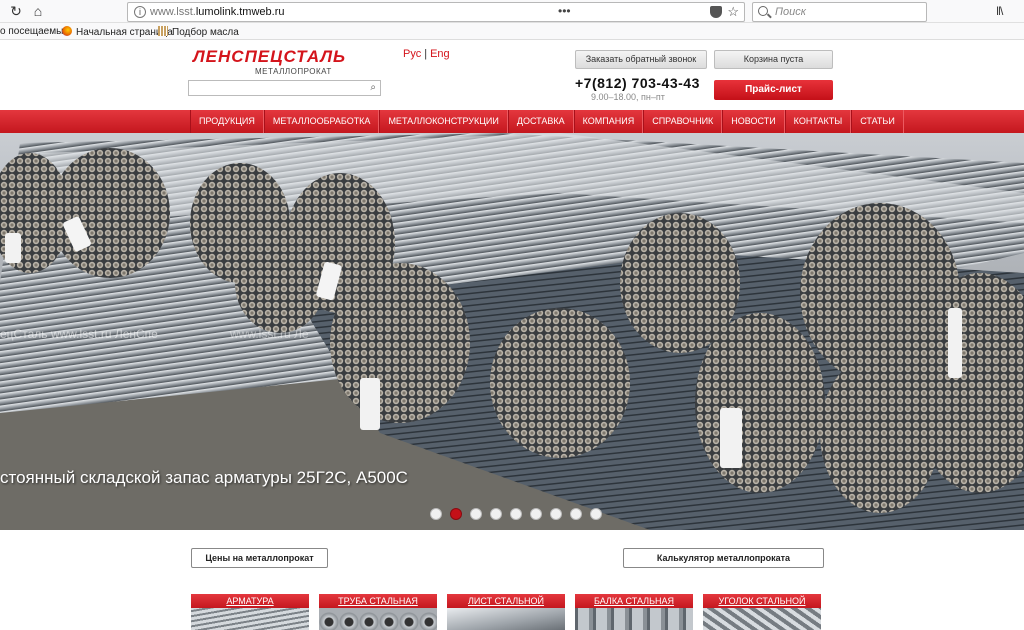 This screenshot has height=630, width=1024. What do you see at coordinates (378, 601) in the screenshot?
I see `tile-pipe-label: ТРУБА СТАЛЬНАЯ` at bounding box center [378, 601].